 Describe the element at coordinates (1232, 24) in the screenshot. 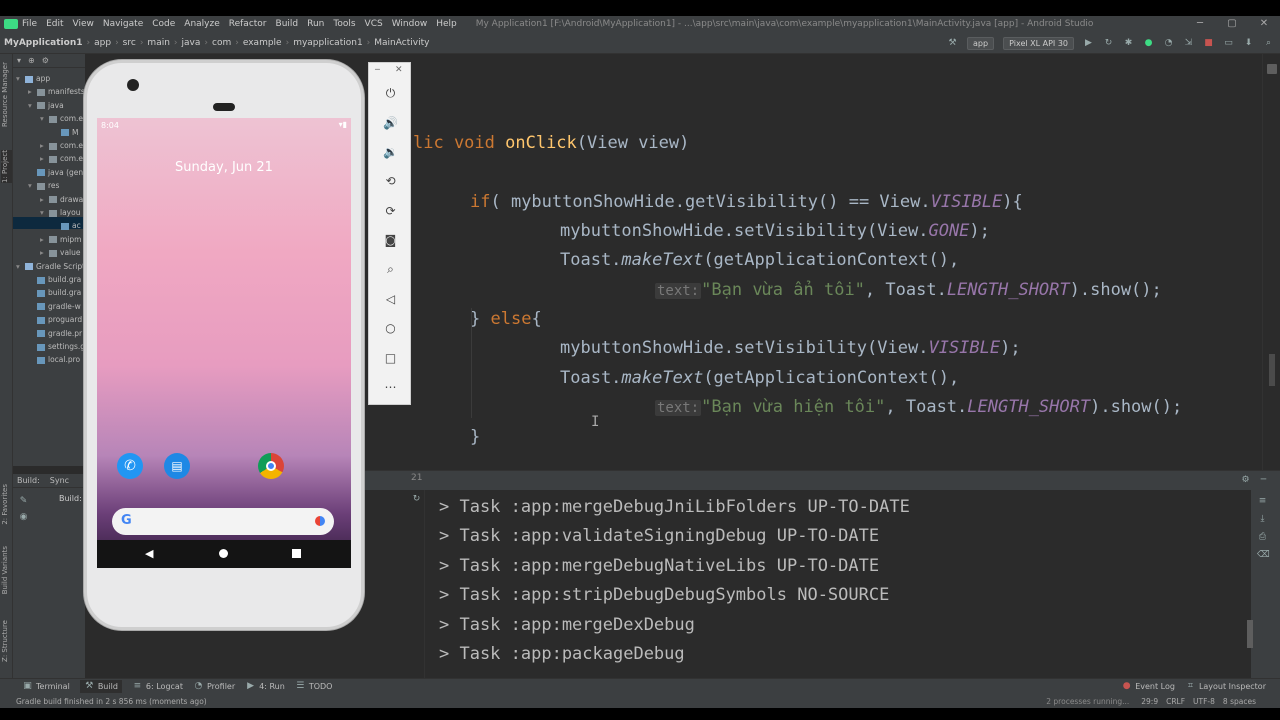

I see `maximize-icon: ▢` at that location.